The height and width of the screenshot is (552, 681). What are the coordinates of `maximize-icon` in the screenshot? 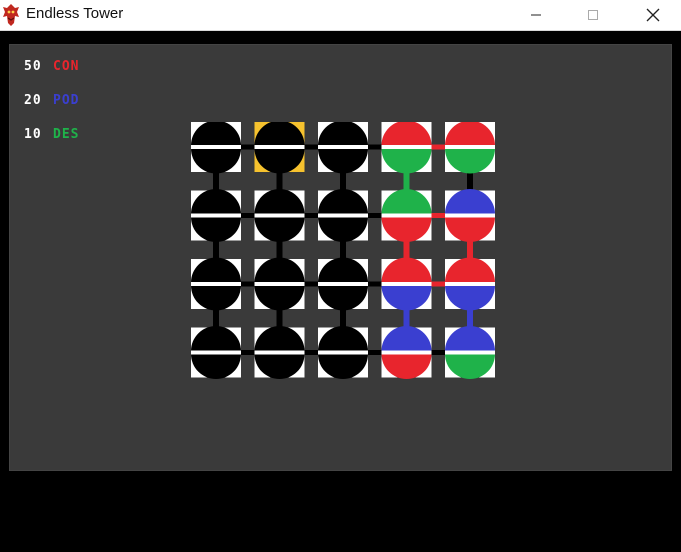 It's located at (593, 15).